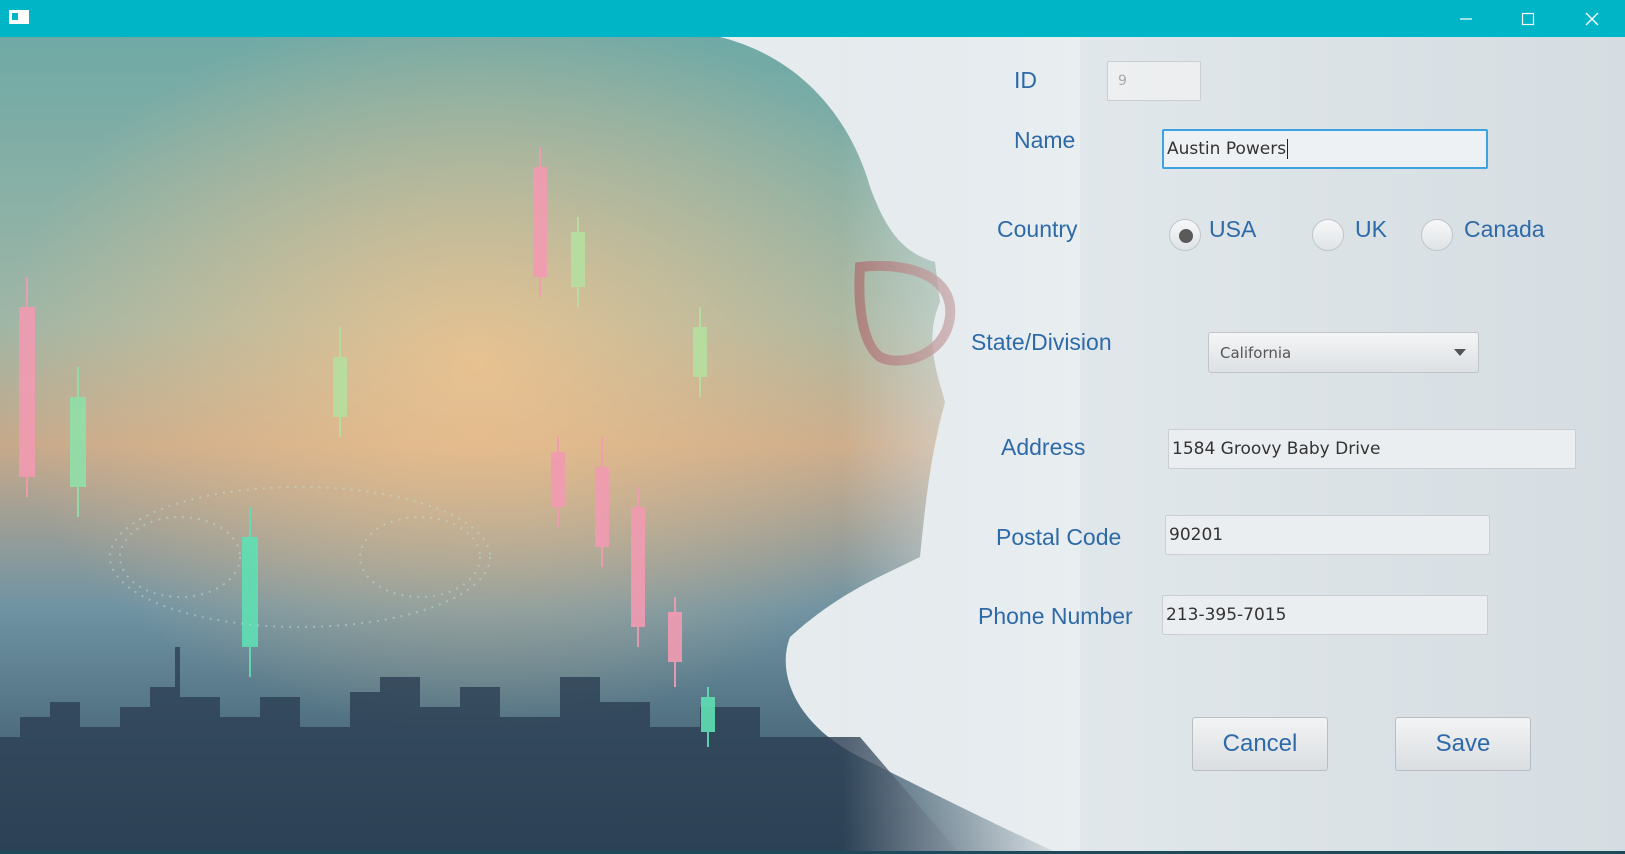  I want to click on minimize-icon, so click(1466, 18).